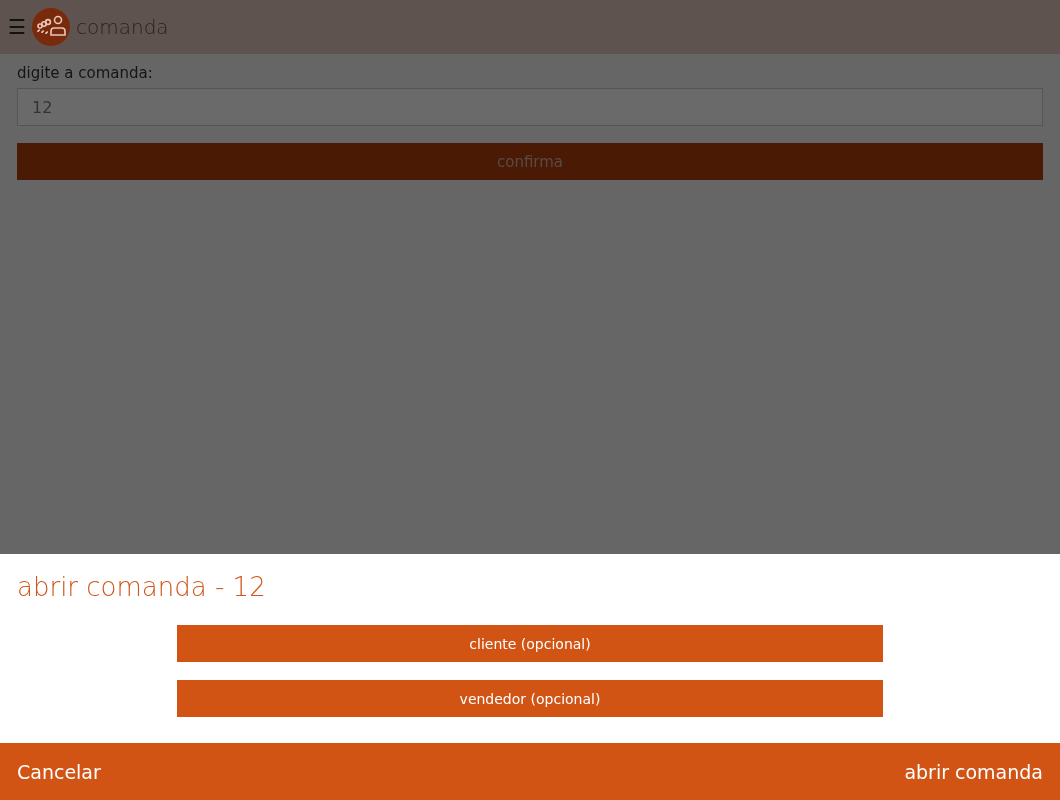 The height and width of the screenshot is (800, 1060). I want to click on cancel-button: Cancelar, so click(59, 771).